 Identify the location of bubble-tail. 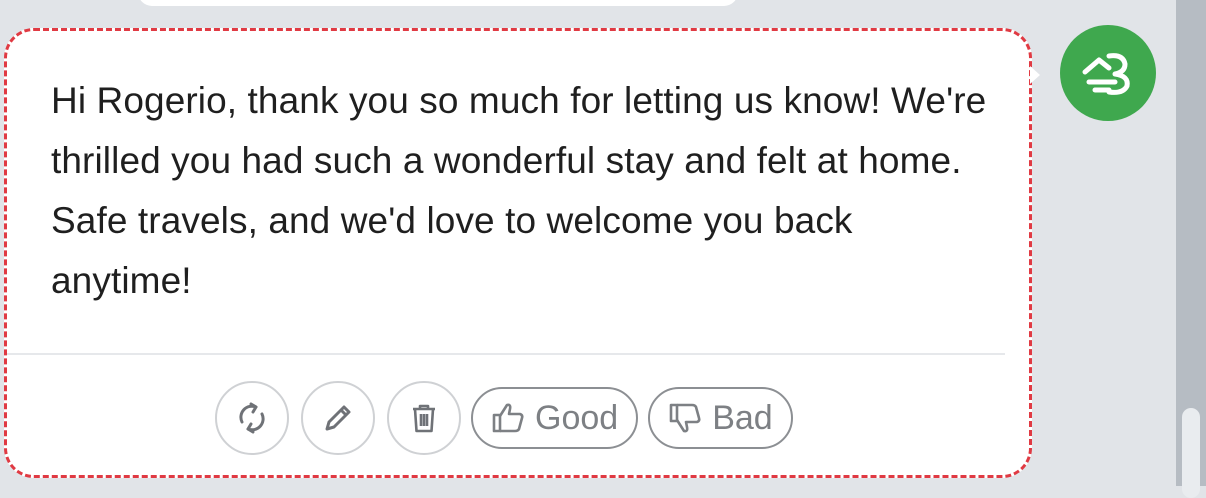
(1035, 75).